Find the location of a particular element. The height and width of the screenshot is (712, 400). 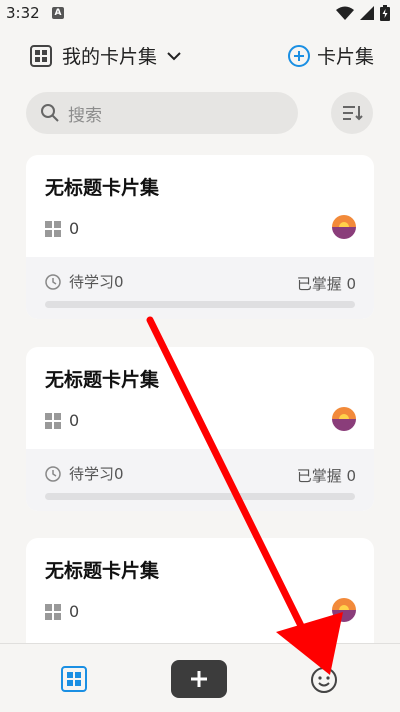

search-icon is located at coordinates (50, 113).